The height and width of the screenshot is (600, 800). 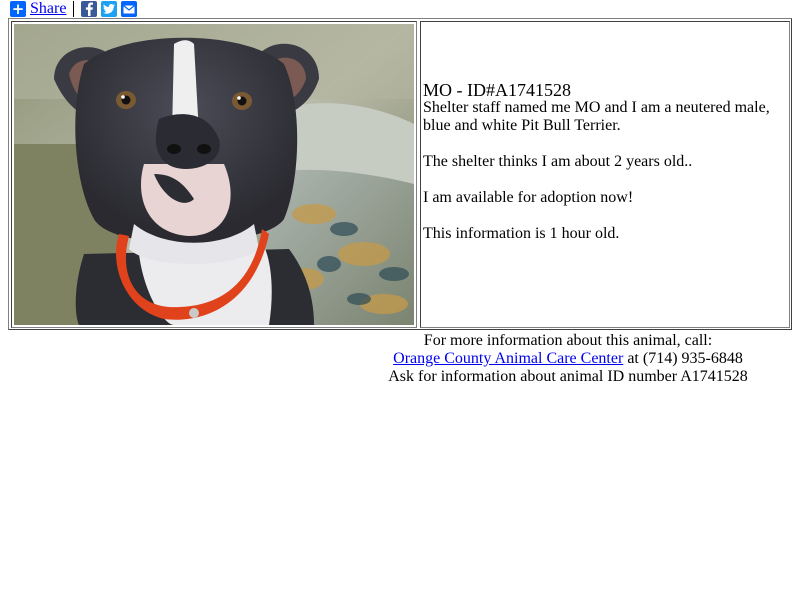 What do you see at coordinates (508, 358) in the screenshot?
I see `shelter-link: Orange County Animal Care Center` at bounding box center [508, 358].